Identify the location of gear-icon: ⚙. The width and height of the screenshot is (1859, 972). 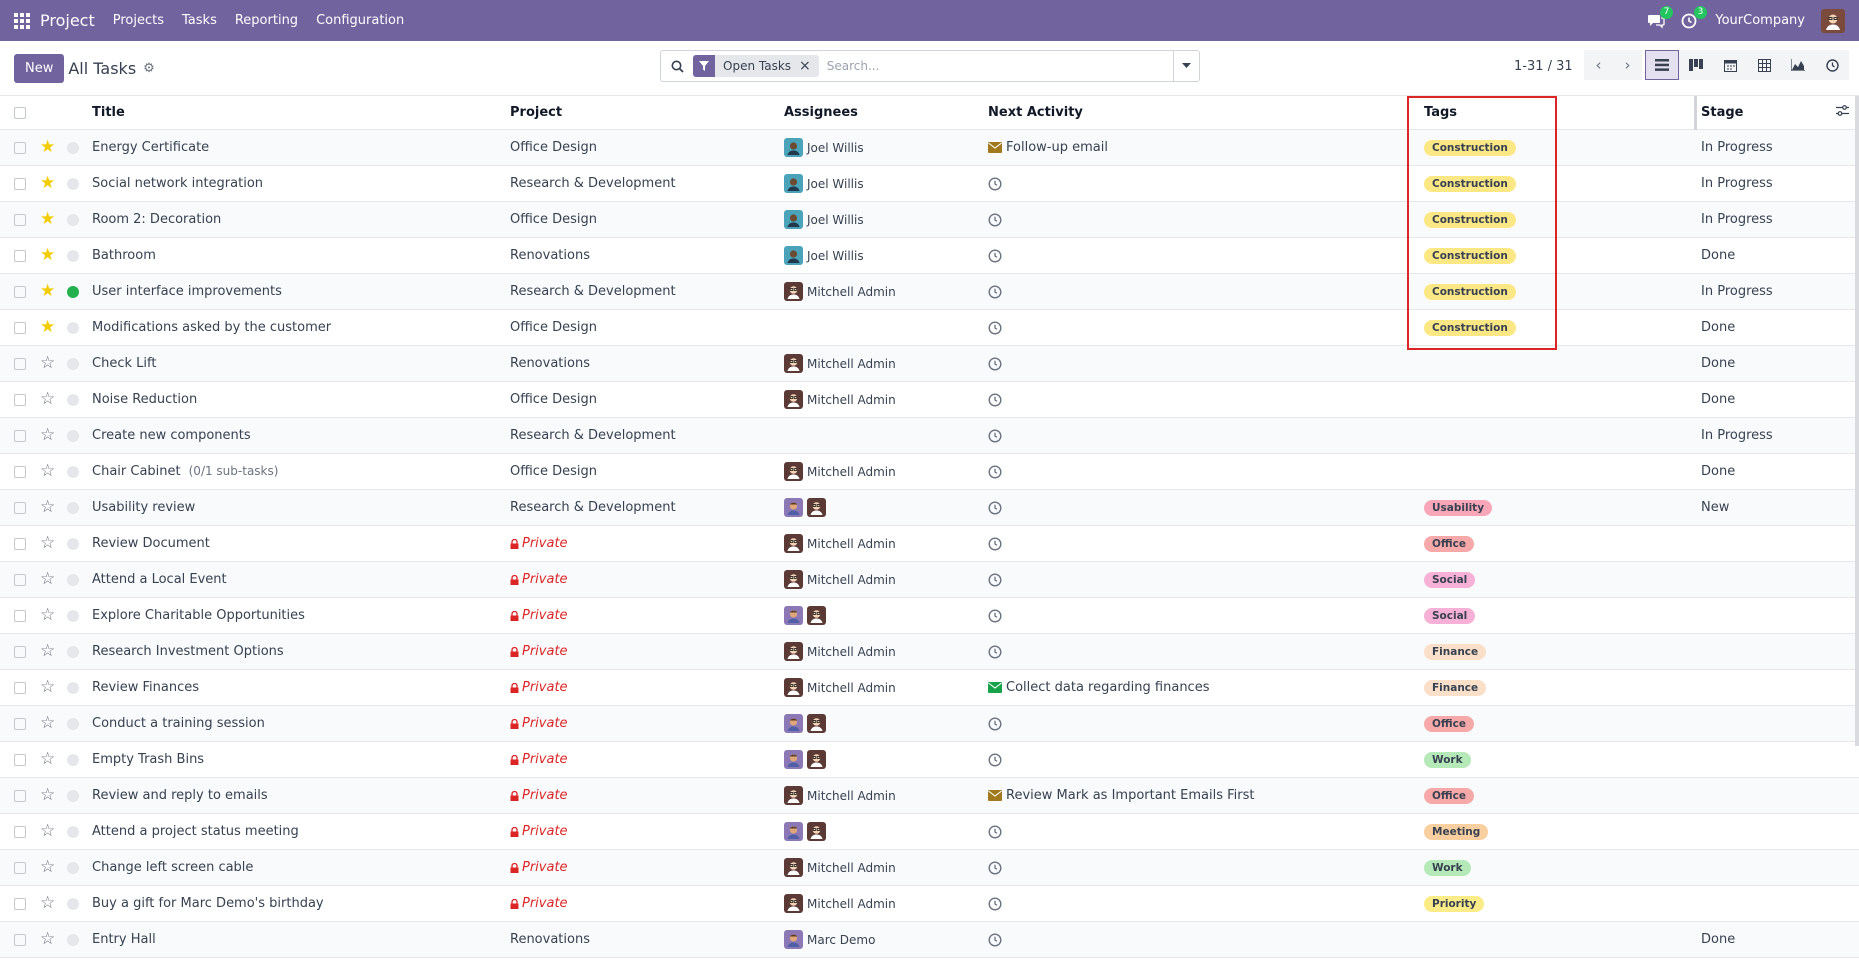
(149, 68).